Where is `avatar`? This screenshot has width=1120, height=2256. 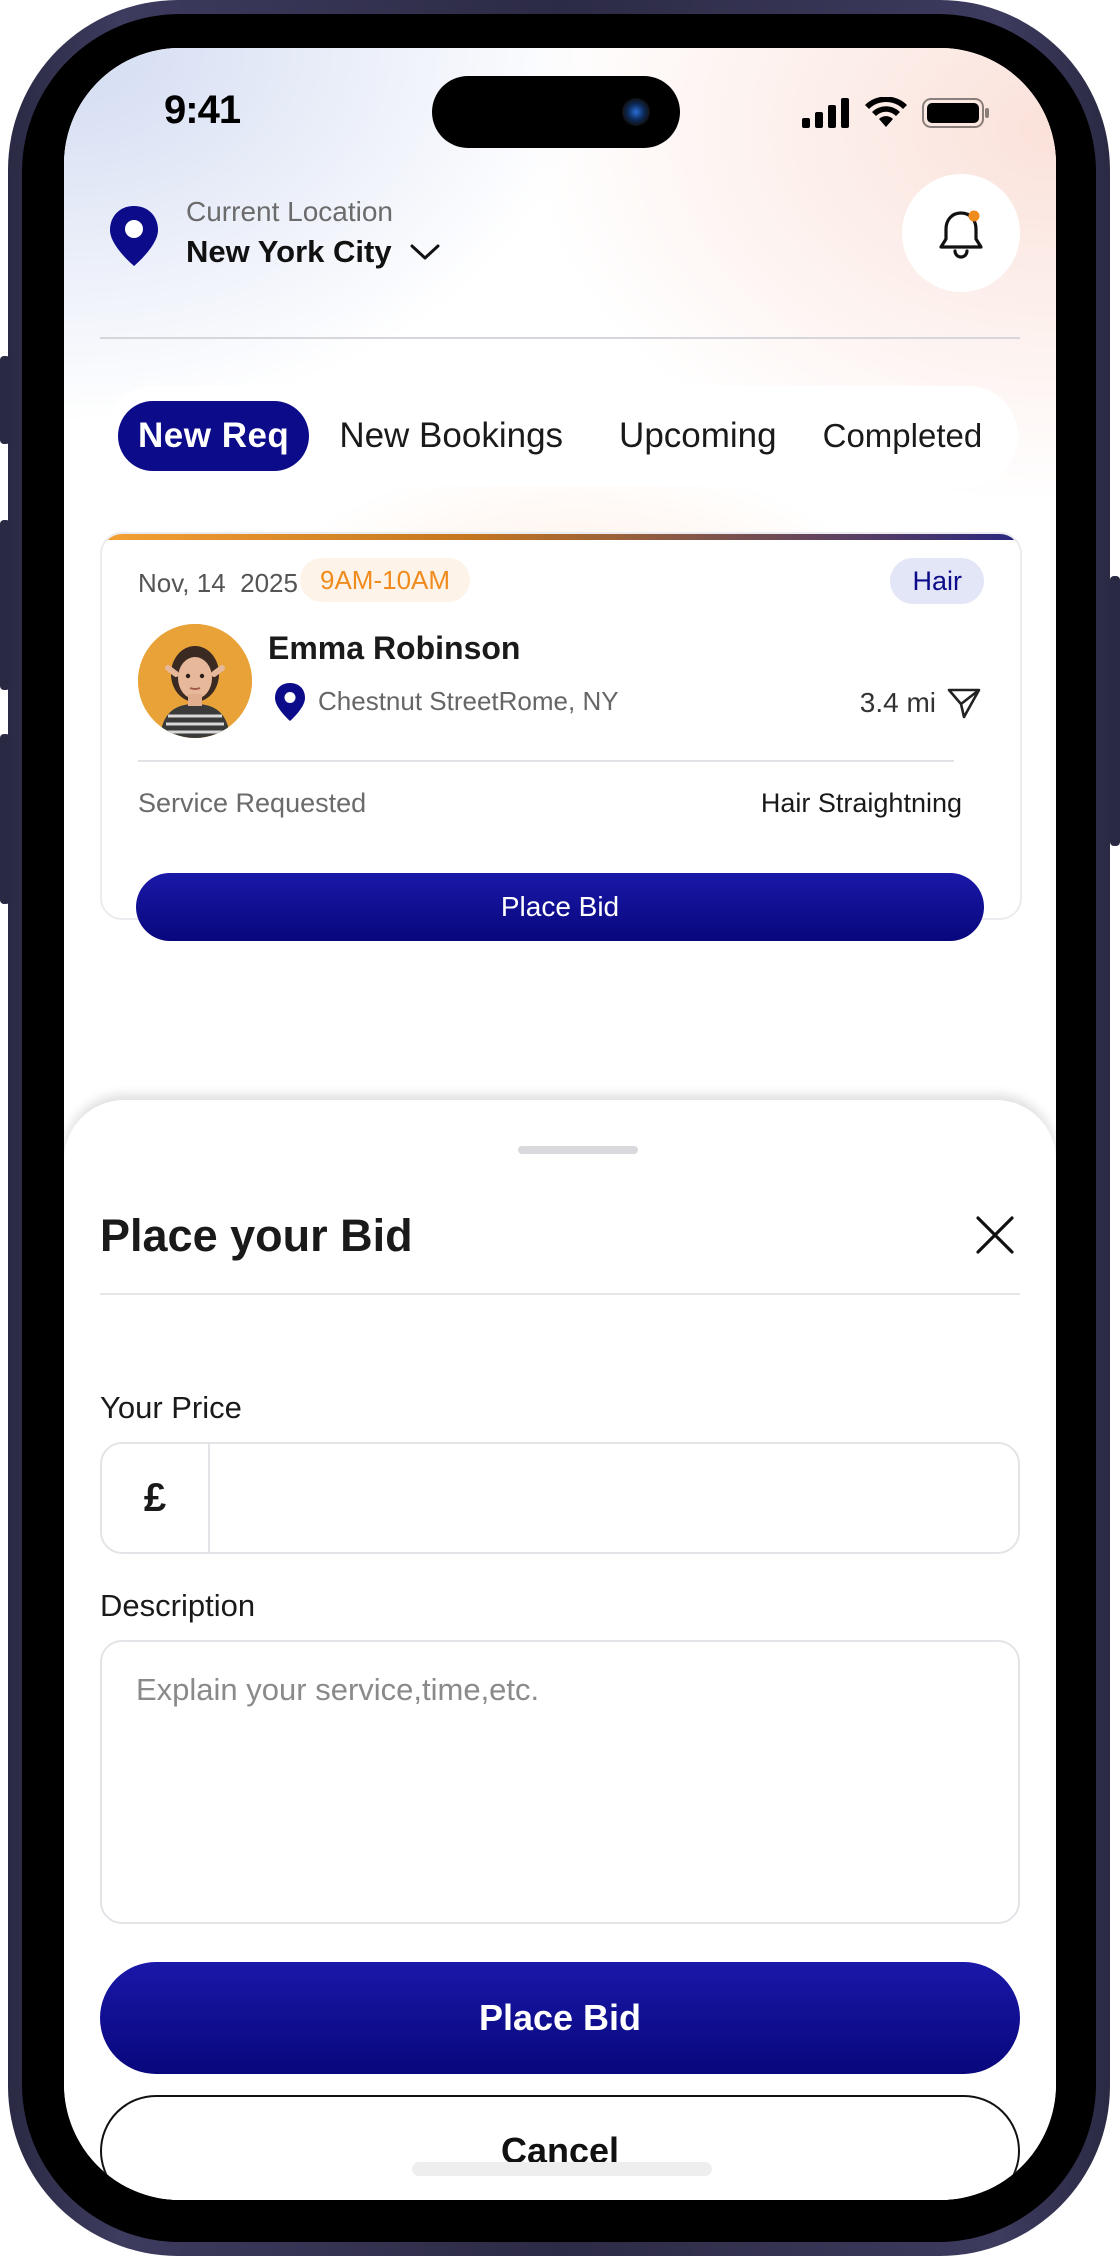
avatar is located at coordinates (195, 681).